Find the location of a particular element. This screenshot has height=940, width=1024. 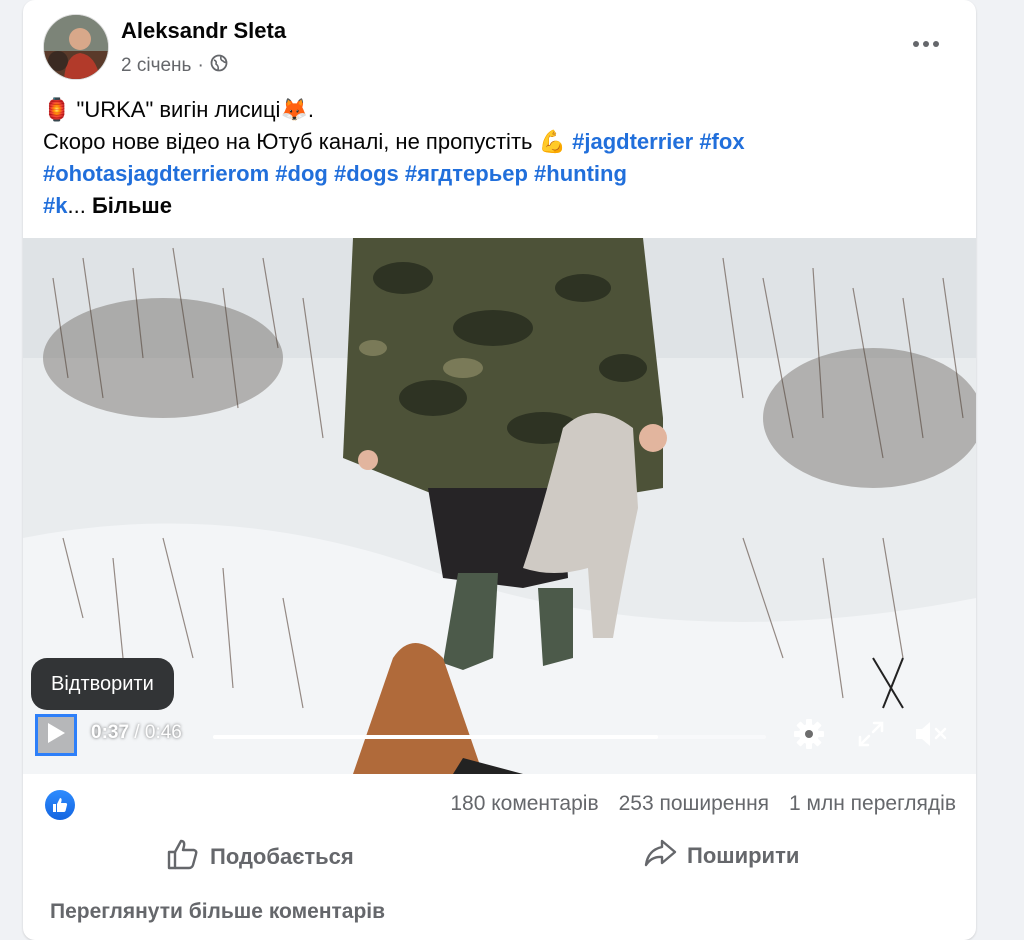

settings-button is located at coordinates (809, 736).